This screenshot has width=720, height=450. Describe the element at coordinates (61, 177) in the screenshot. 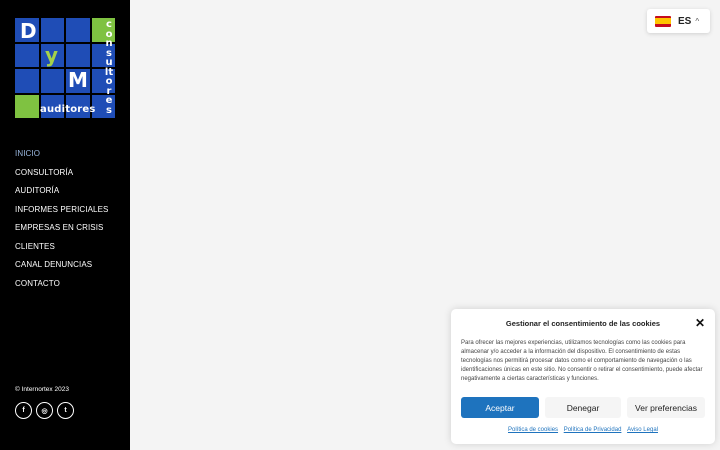

I see `nav-item-consultoria: CONSULTORÍA` at that location.